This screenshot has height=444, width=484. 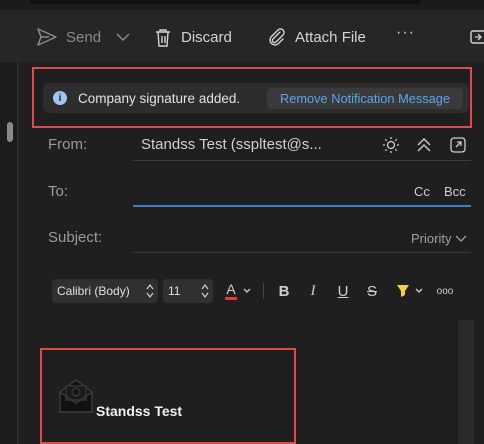 I want to click on send-button: Send, so click(x=69, y=37).